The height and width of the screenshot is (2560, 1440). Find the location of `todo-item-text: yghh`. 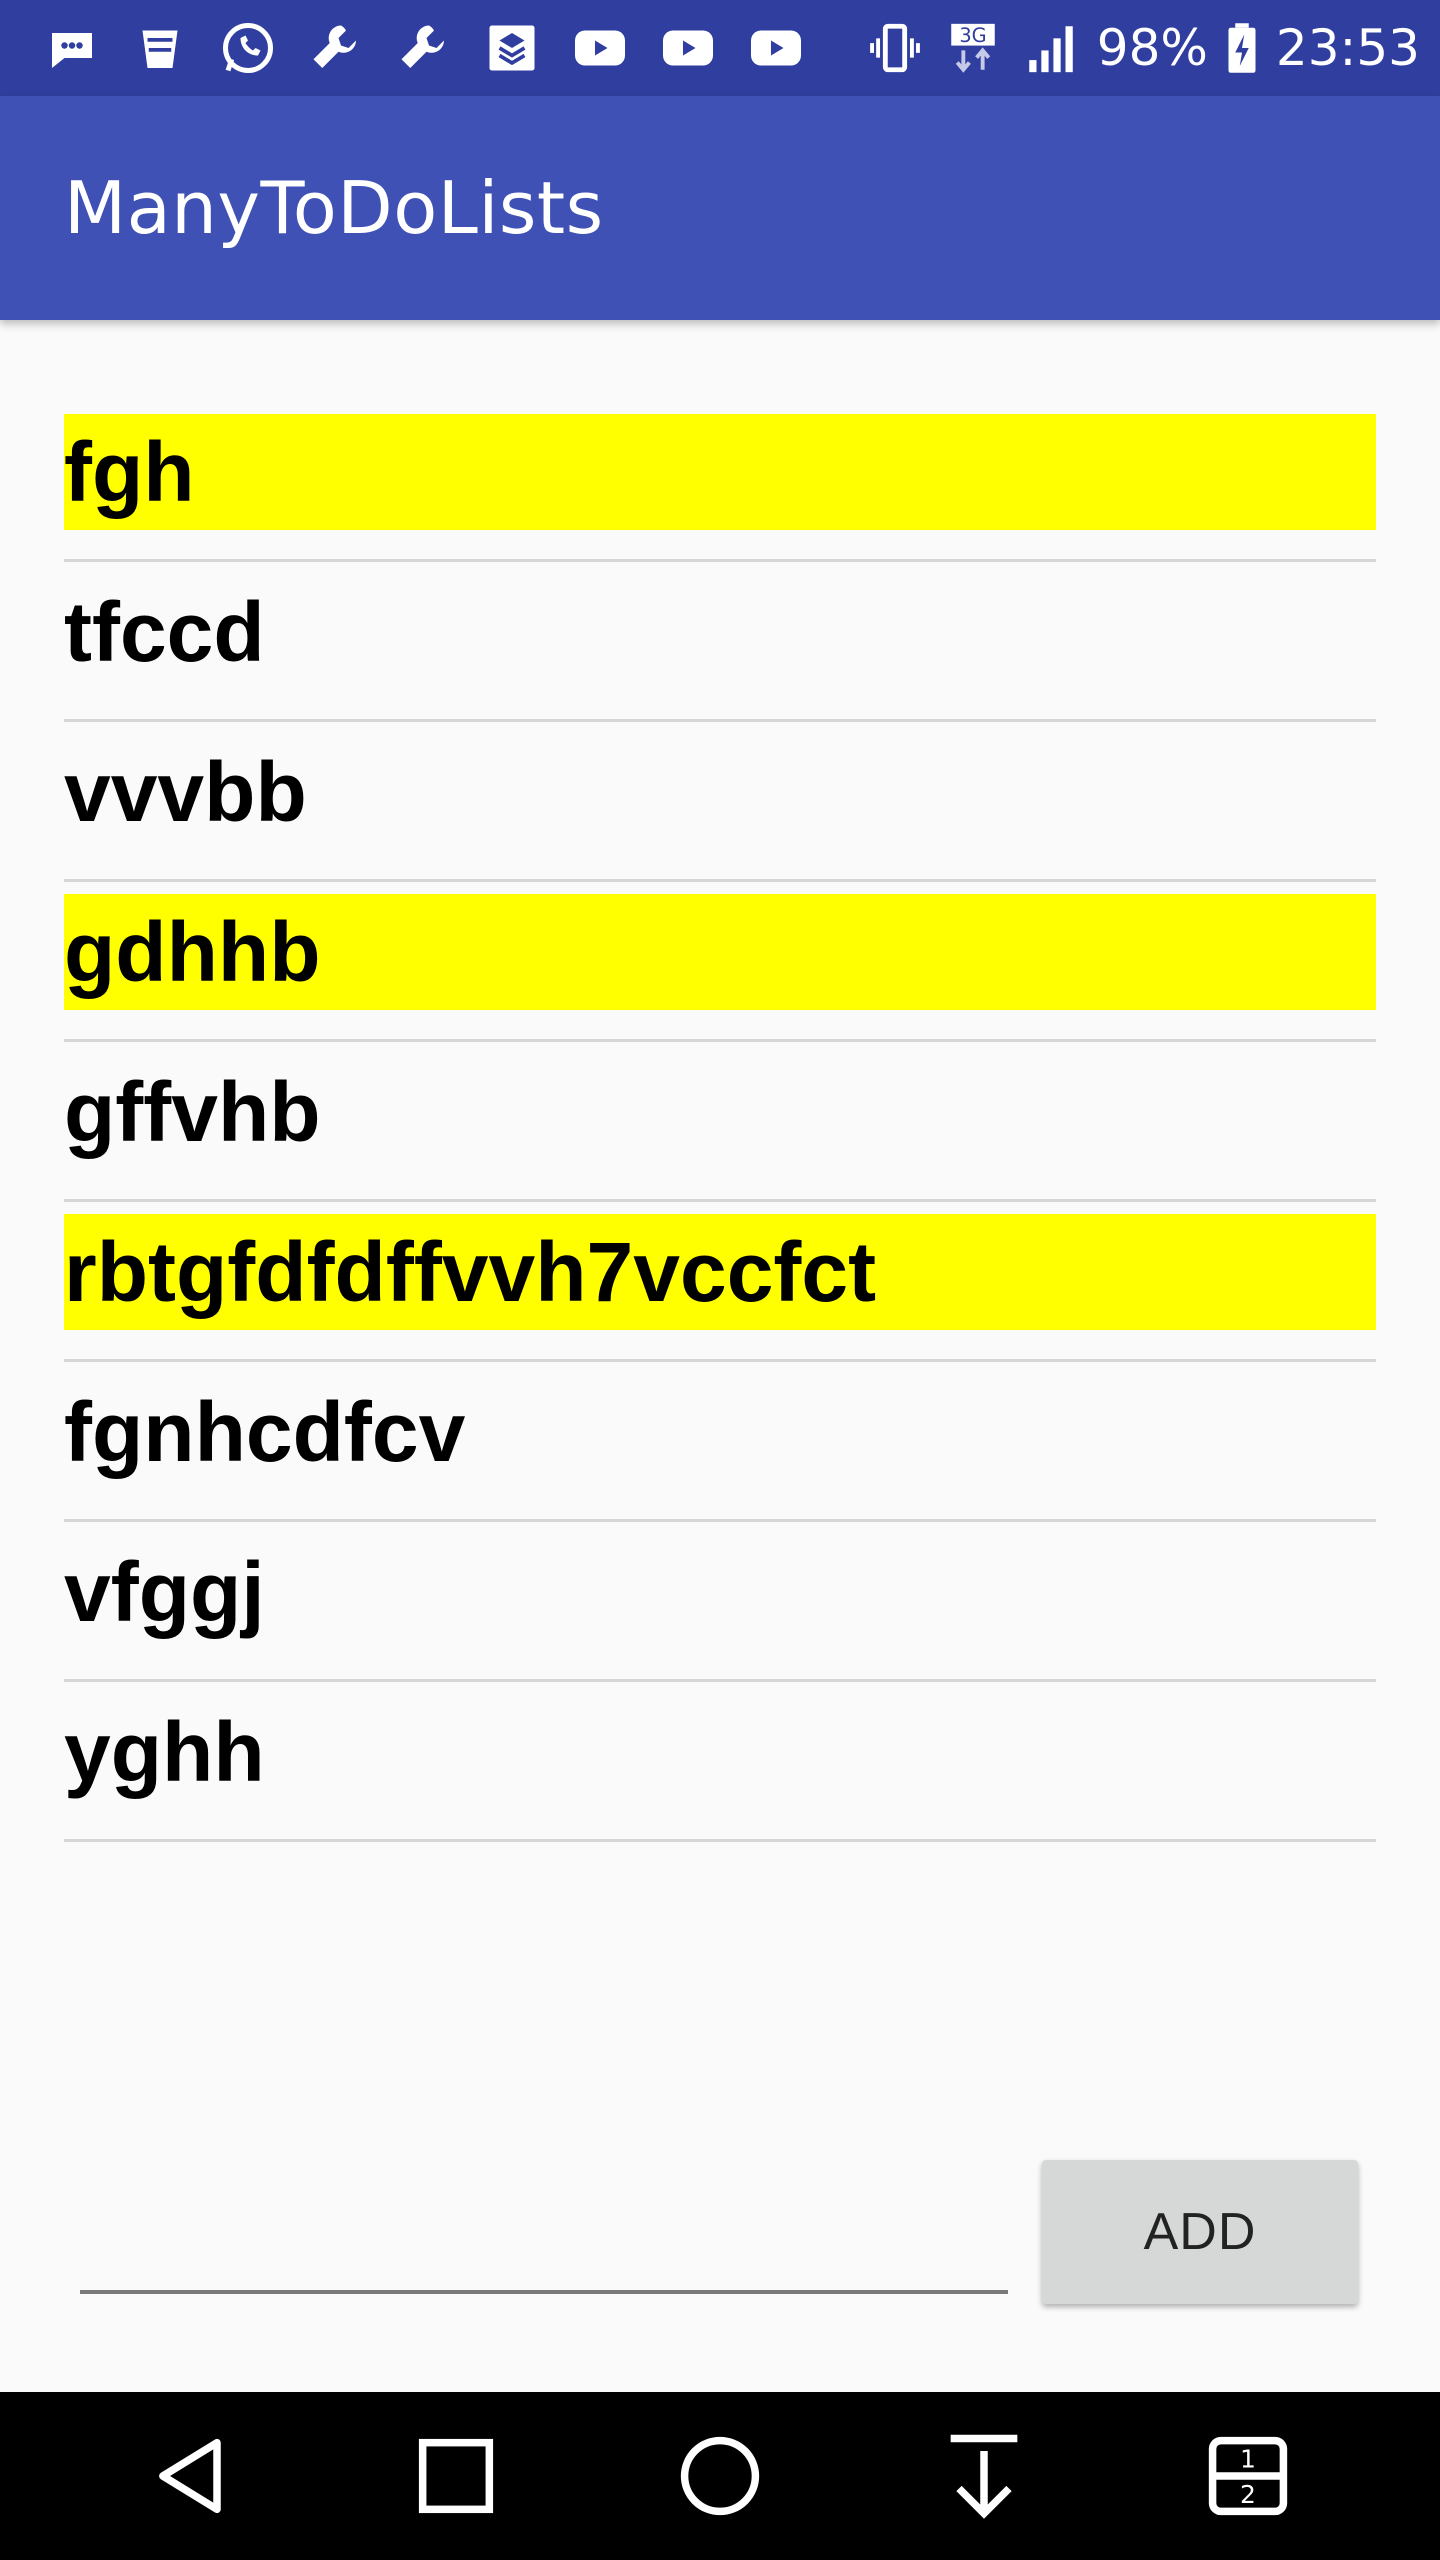

todo-item-text: yghh is located at coordinates (164, 1751).